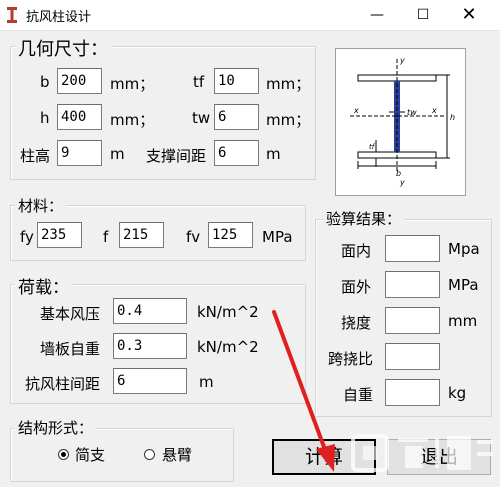 The image size is (500, 487). I want to click on diagram-b: b, so click(398, 173).